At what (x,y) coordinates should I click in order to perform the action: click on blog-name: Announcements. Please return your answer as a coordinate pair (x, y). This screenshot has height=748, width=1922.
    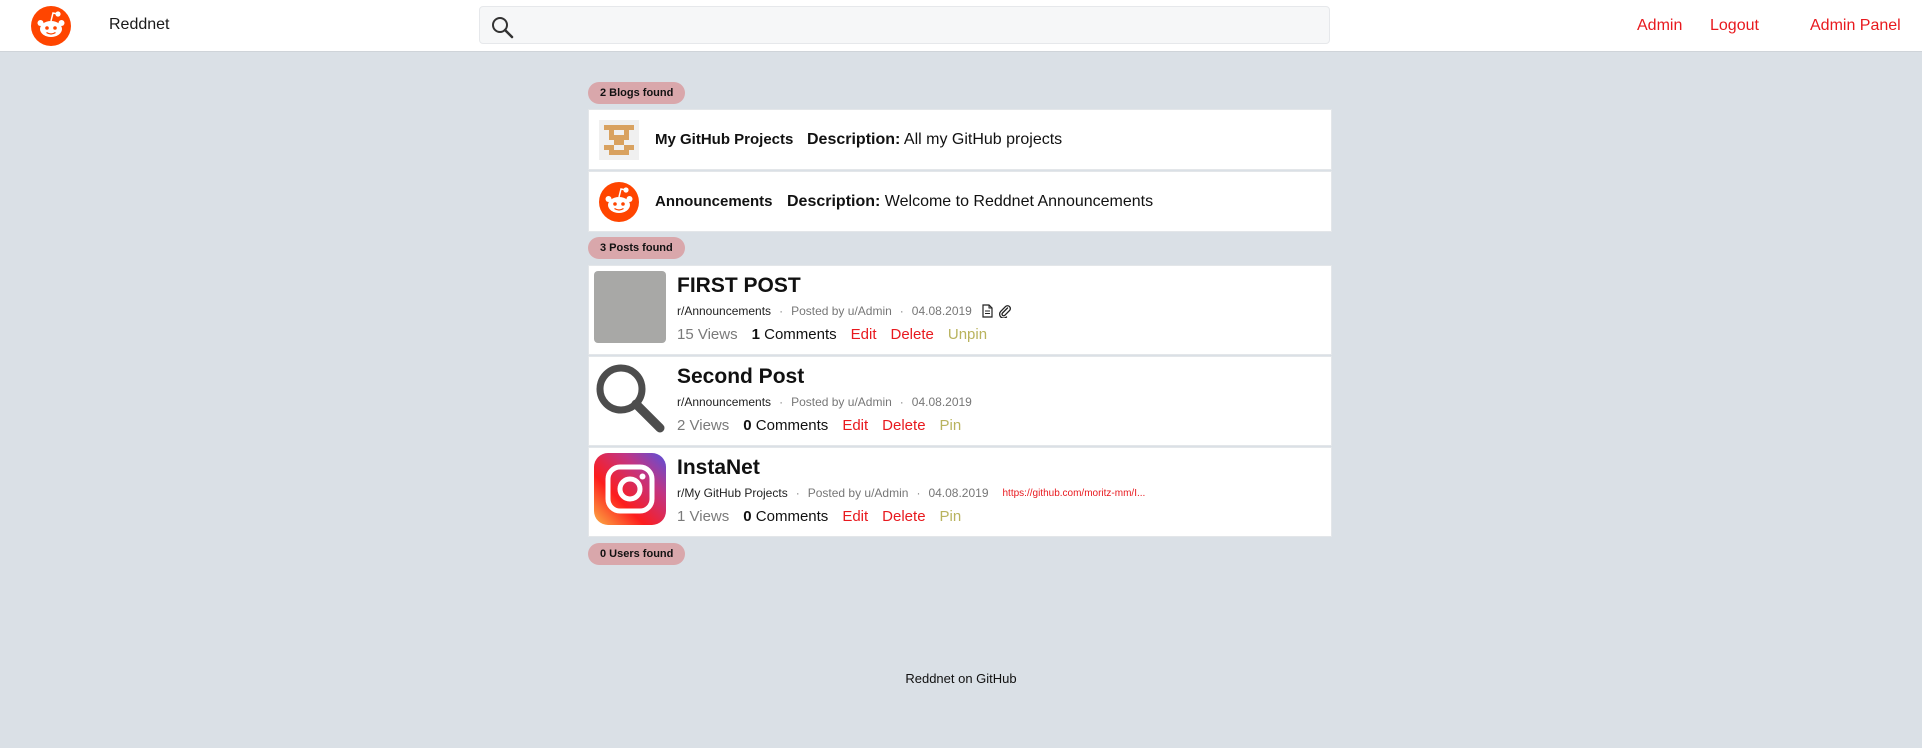
    Looking at the image, I should click on (714, 201).